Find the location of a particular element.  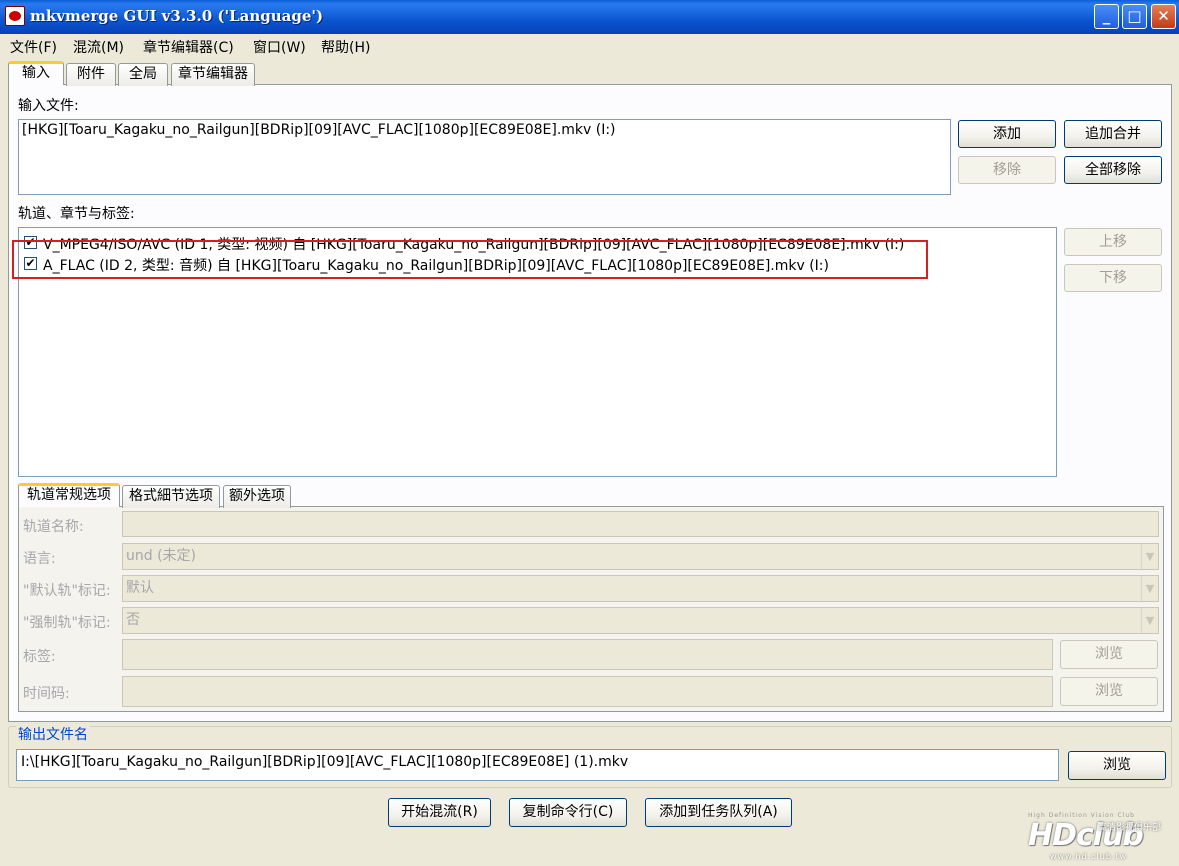

input-files-label: 输入文件: is located at coordinates (48, 106).